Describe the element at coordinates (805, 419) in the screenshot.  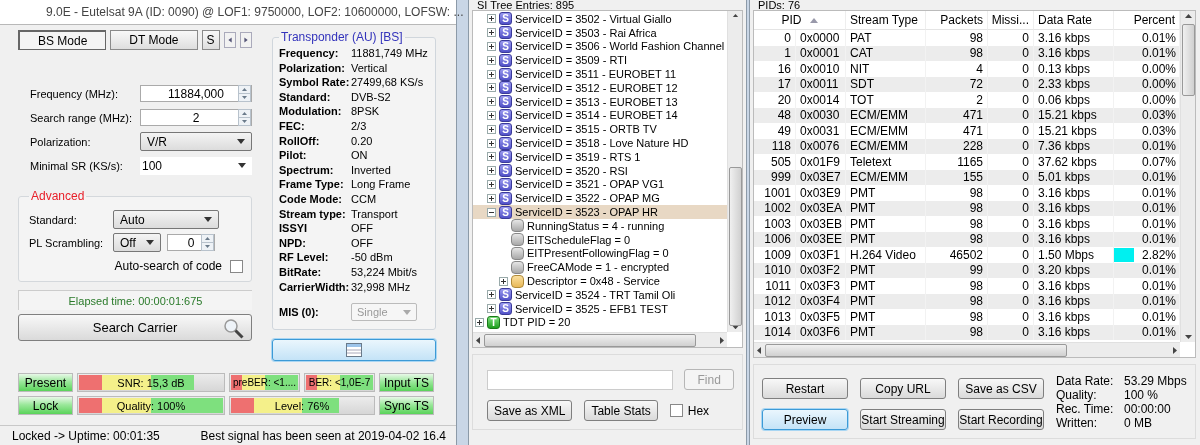
I see `action-button: Preview` at that location.